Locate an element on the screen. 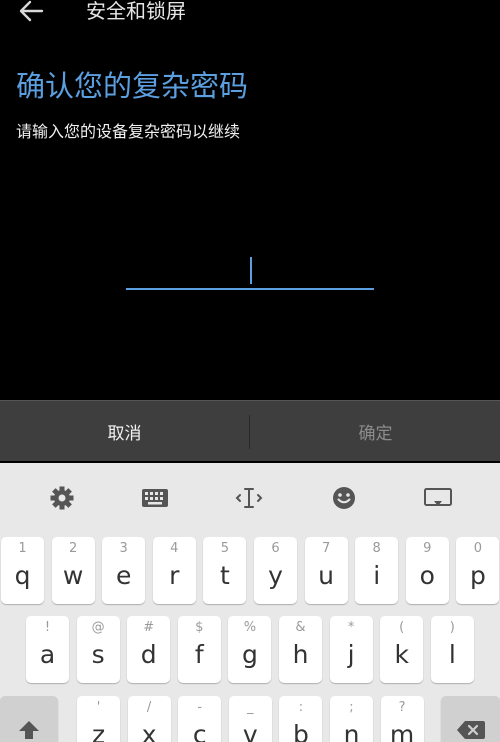  key-j: * j is located at coordinates (351, 649).